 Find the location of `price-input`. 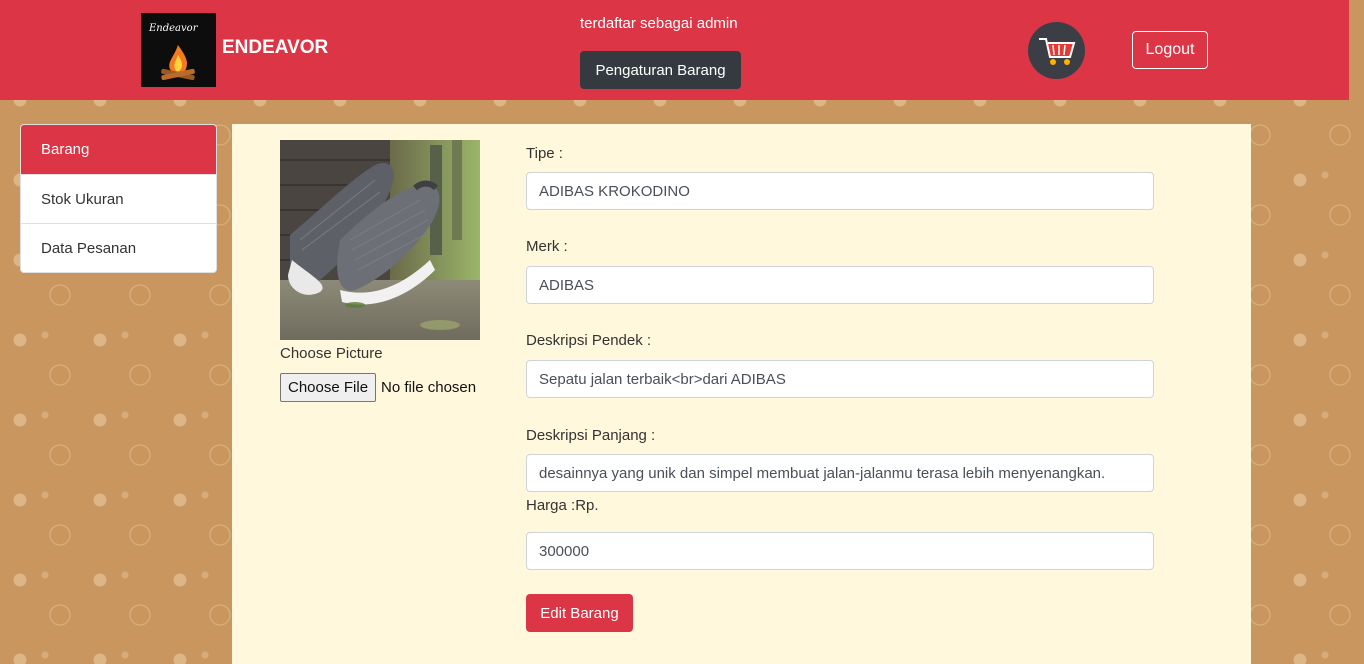

price-input is located at coordinates (840, 551).